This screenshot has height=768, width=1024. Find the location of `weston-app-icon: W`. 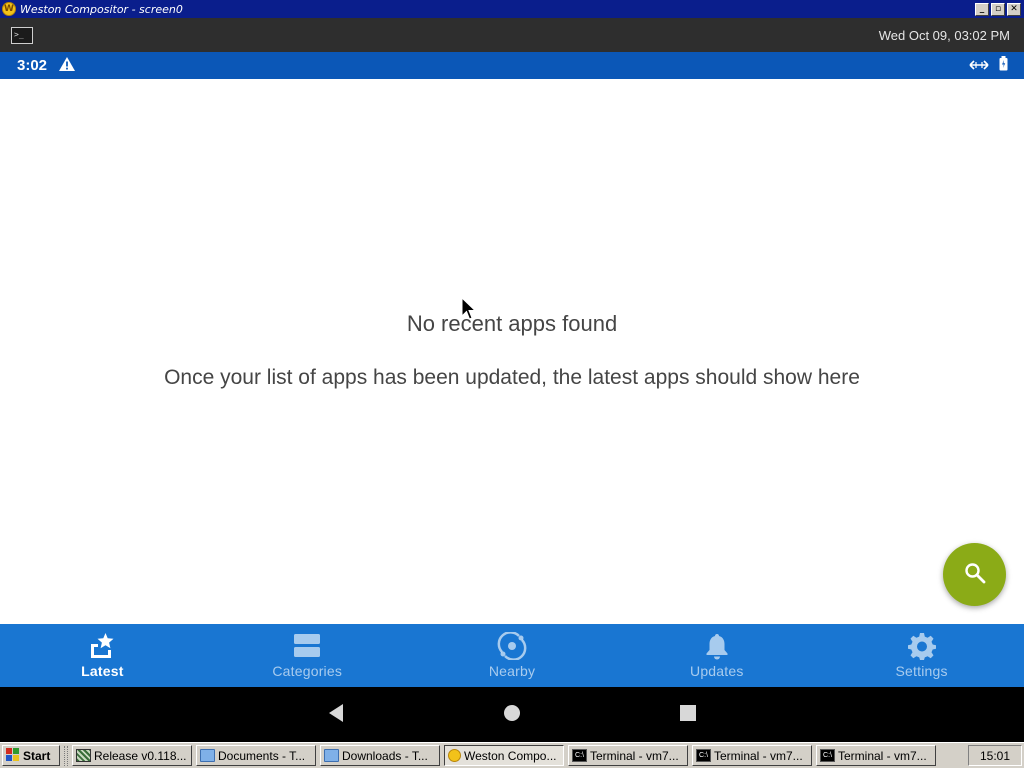

weston-app-icon: W is located at coordinates (9, 9).